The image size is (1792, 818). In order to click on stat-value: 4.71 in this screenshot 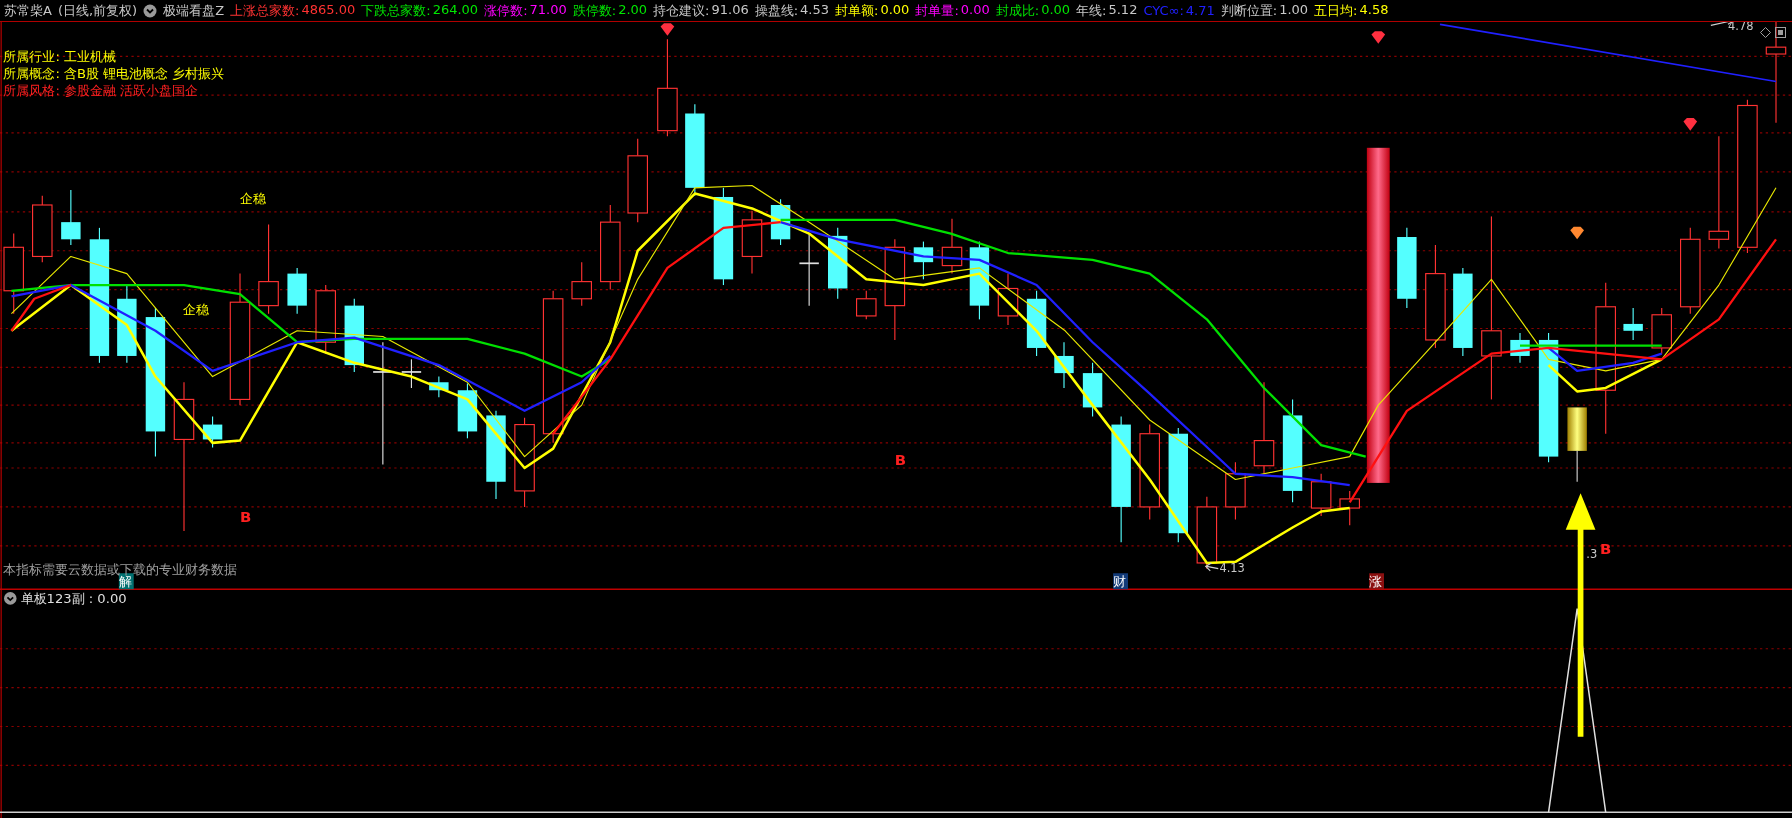, I will do `click(1200, 10)`.